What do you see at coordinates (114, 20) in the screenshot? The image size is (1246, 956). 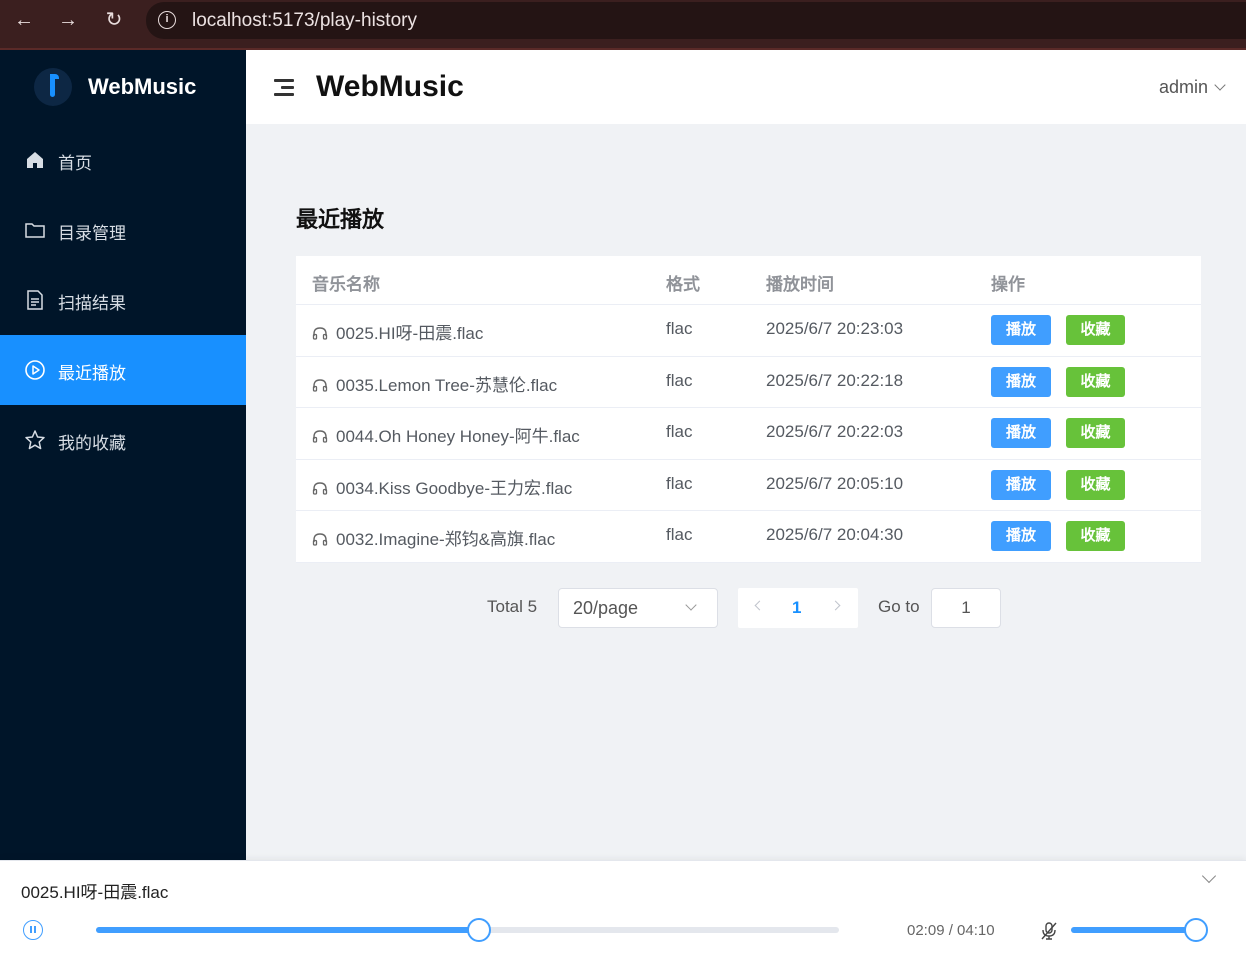 I see `reload-icon: ↻` at bounding box center [114, 20].